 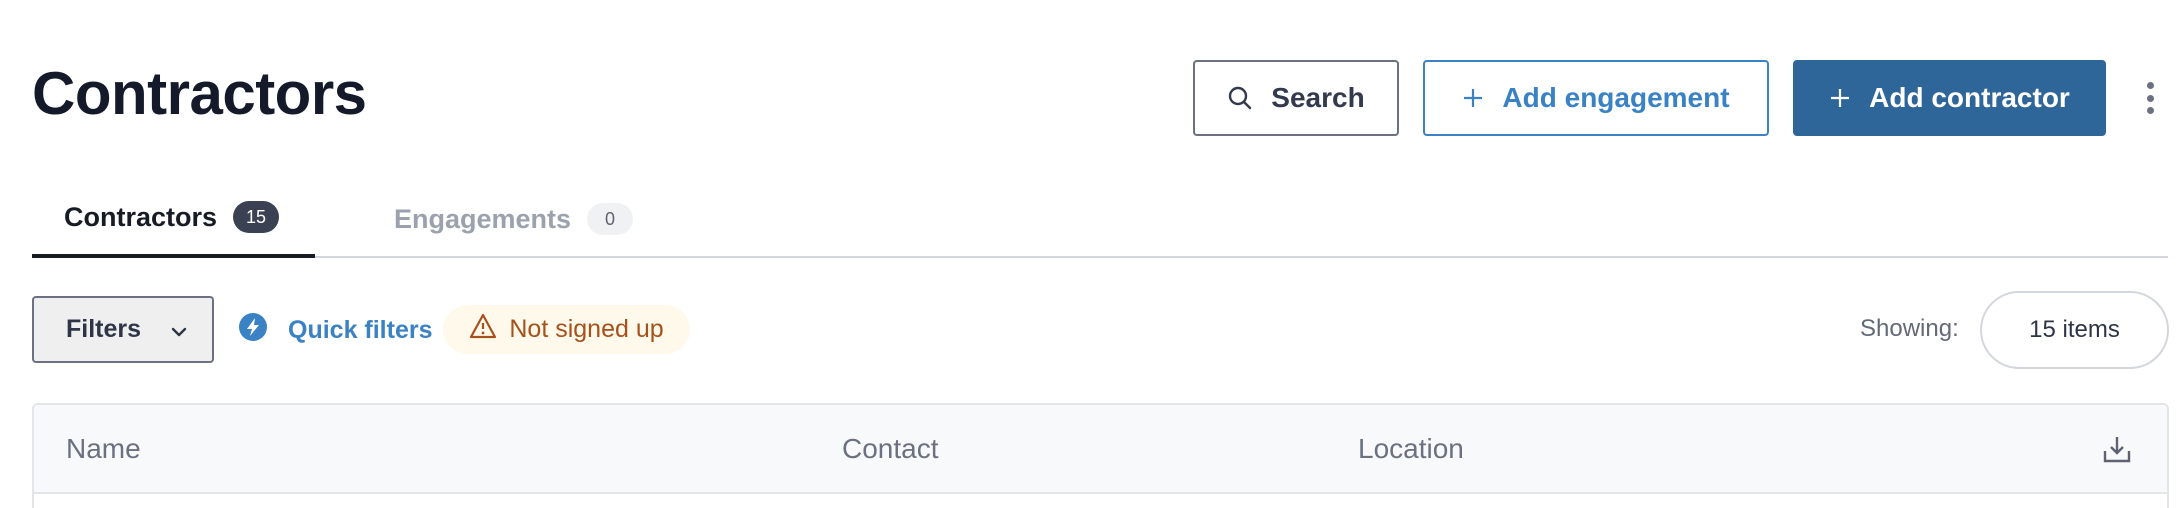 I want to click on search-button-label: Search, so click(x=1318, y=97).